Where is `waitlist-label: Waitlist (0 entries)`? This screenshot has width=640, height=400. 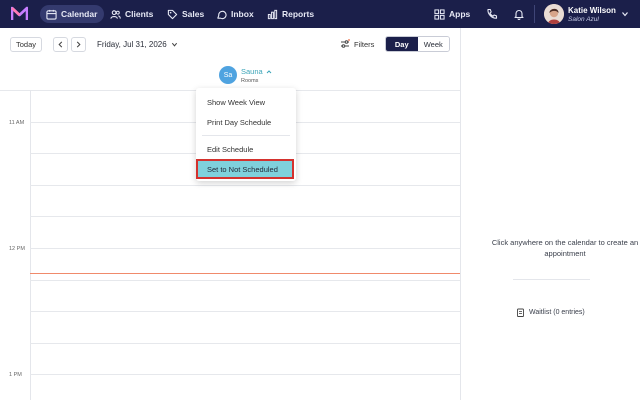
waitlist-label: Waitlist (0 entries) is located at coordinates (557, 312).